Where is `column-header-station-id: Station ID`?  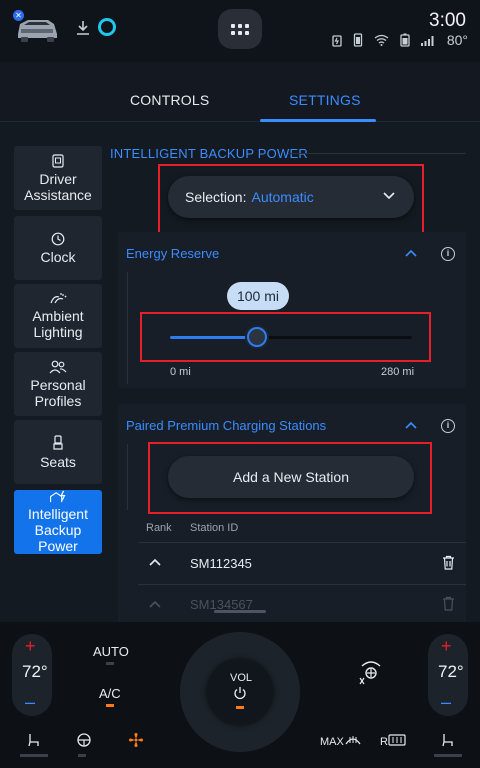
column-header-station-id: Station ID is located at coordinates (214, 528).